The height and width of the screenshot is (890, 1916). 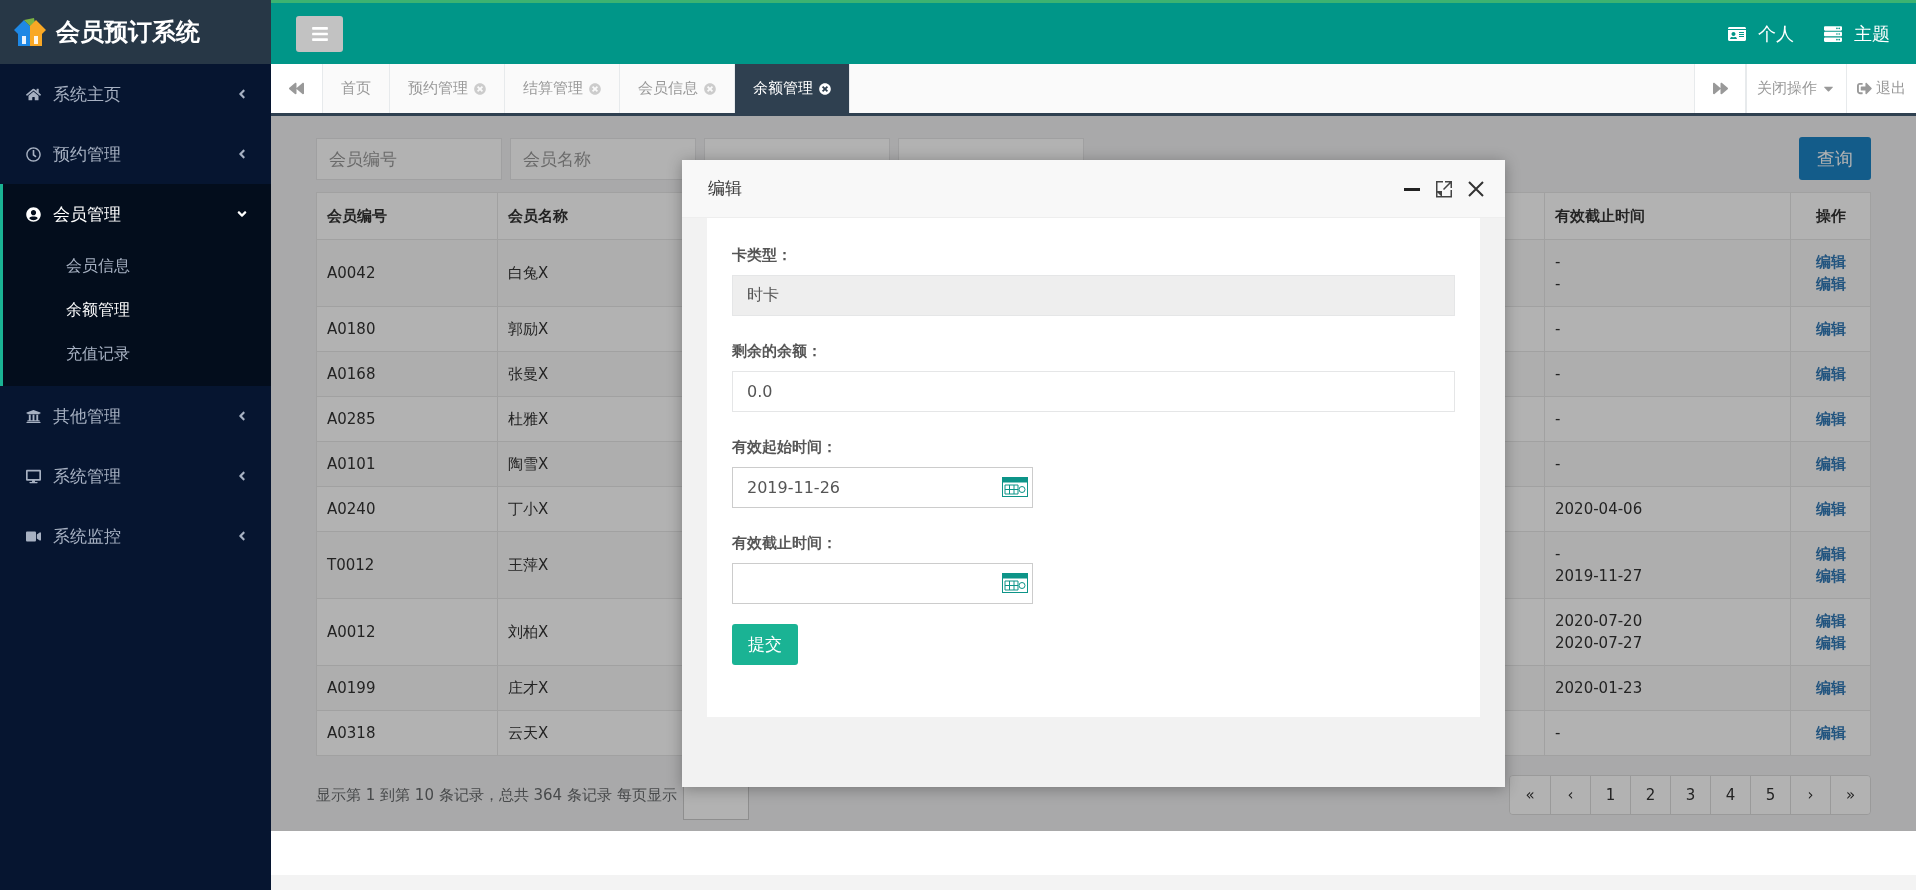 I want to click on pagination-summary: 显示第 1 到第 10 条记录，总共 364 条记录 每页显示, so click(x=496, y=795).